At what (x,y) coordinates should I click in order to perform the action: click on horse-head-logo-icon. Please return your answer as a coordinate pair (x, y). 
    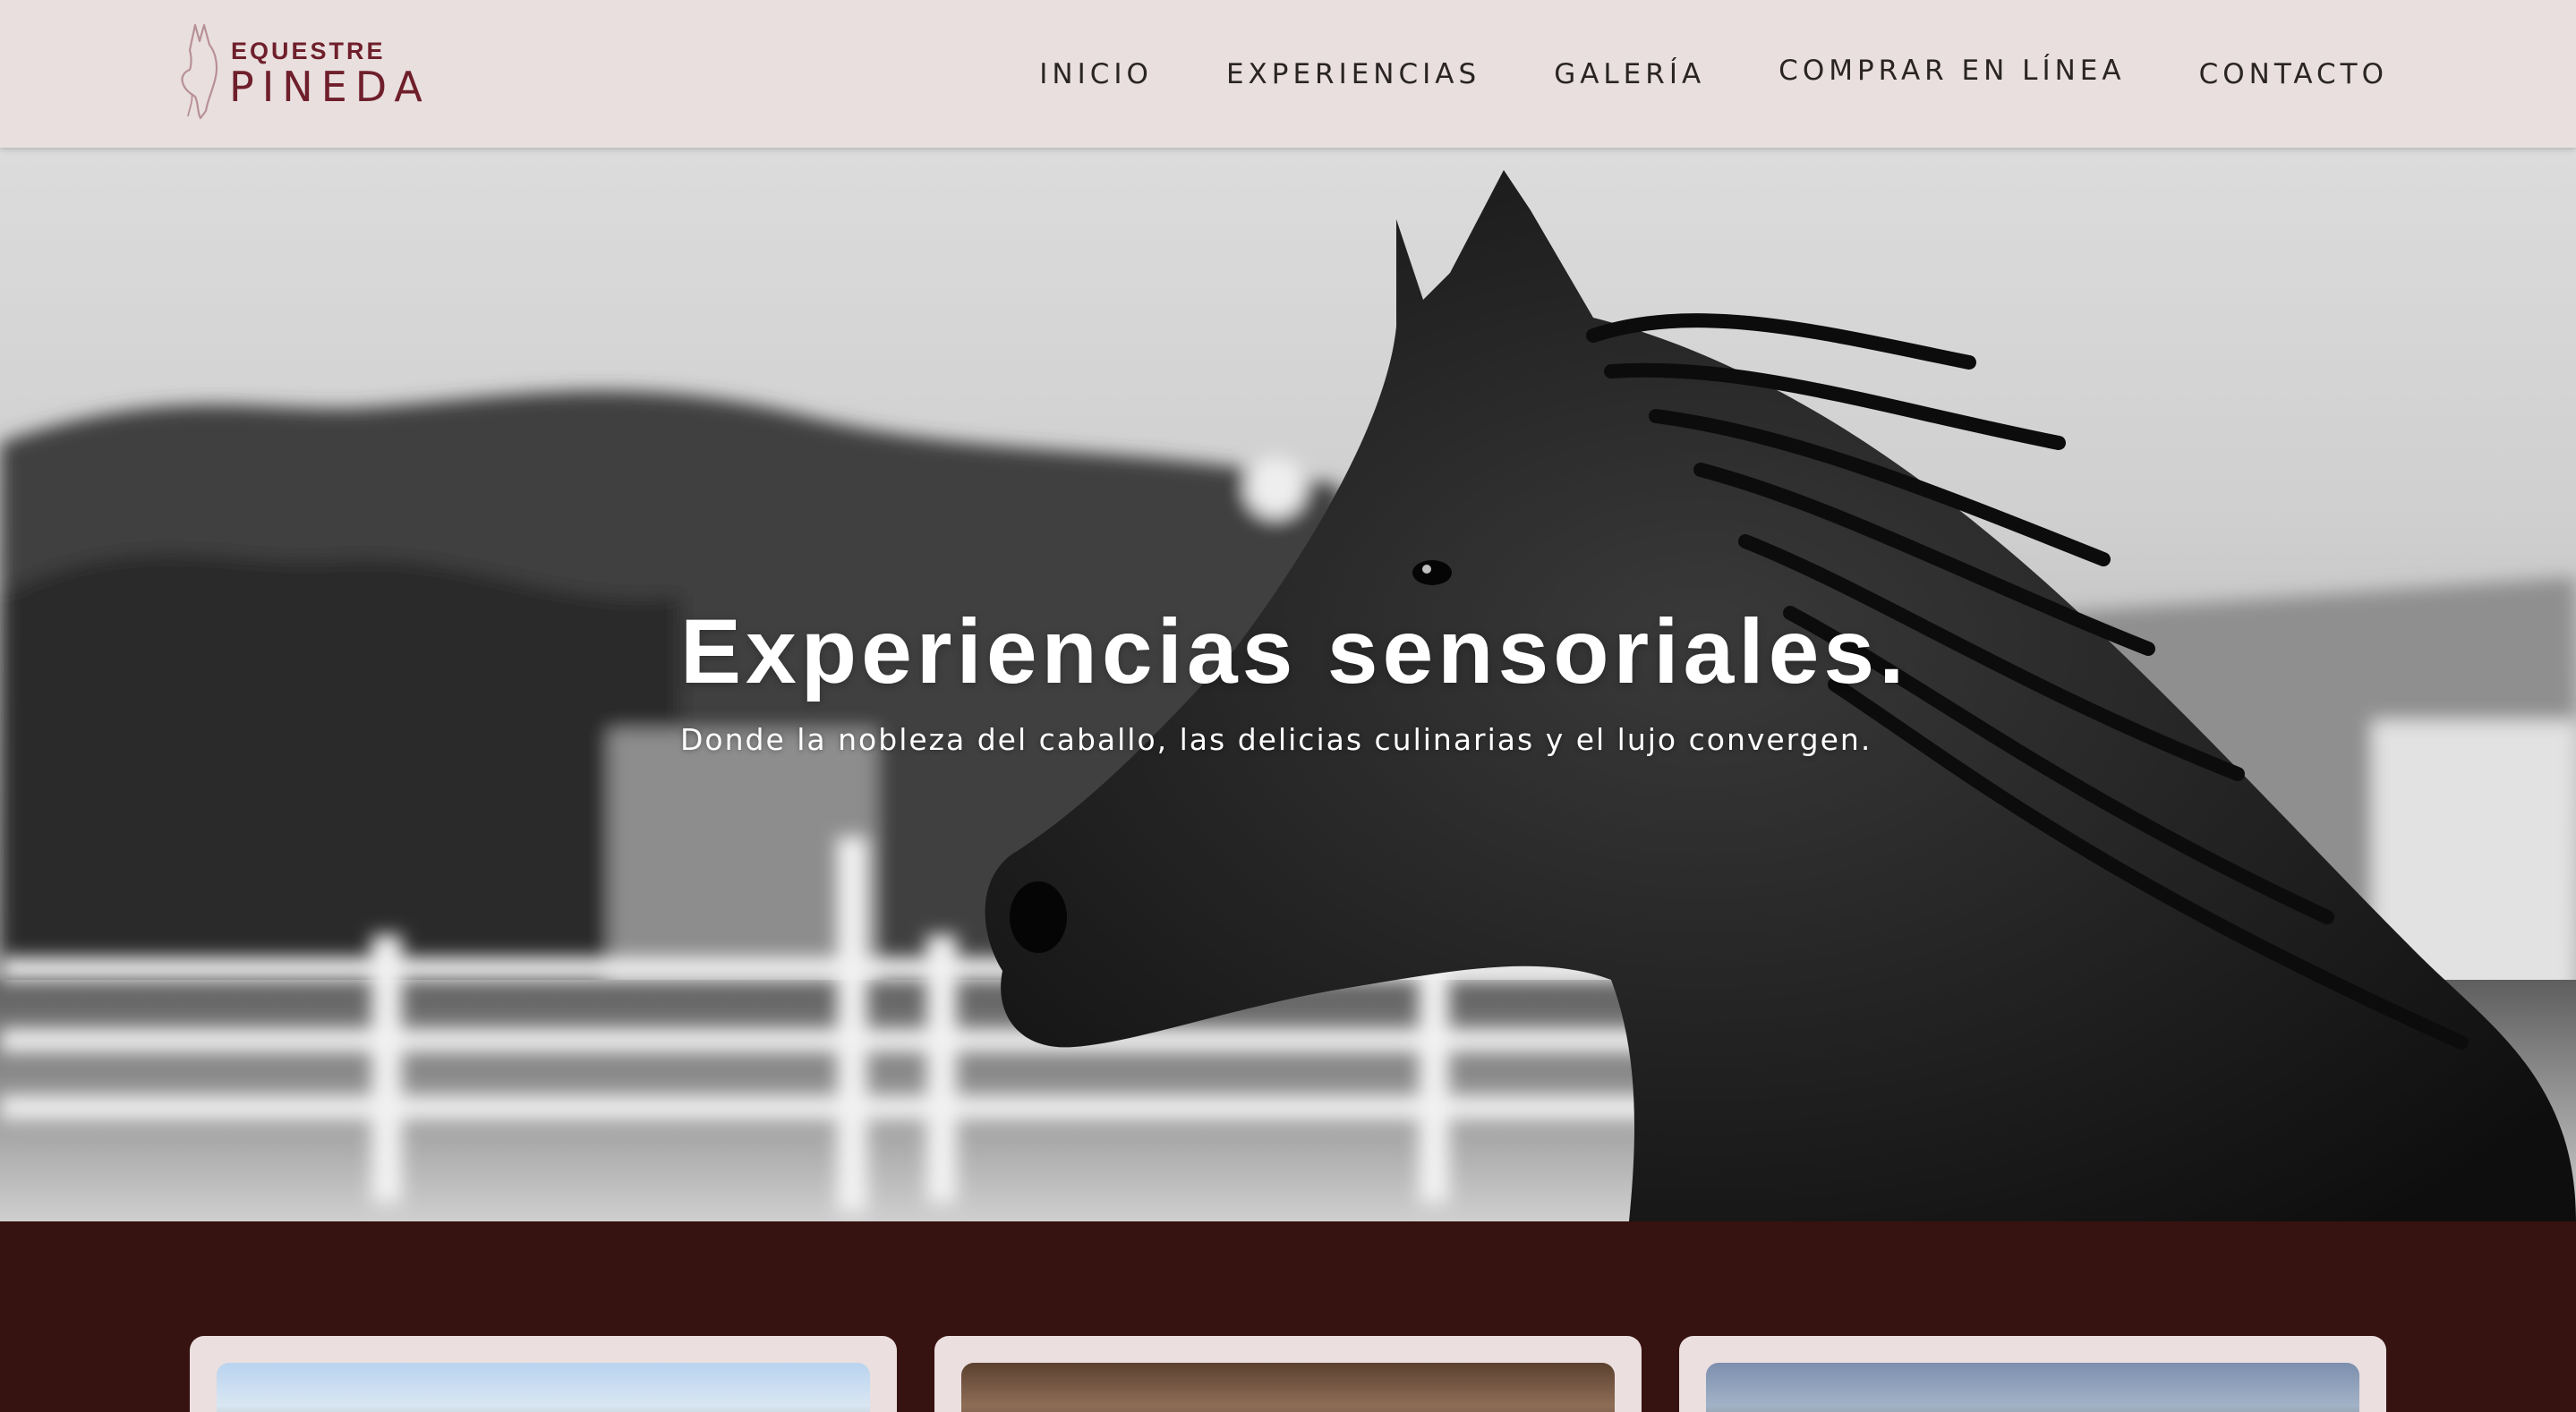
    Looking at the image, I should click on (199, 71).